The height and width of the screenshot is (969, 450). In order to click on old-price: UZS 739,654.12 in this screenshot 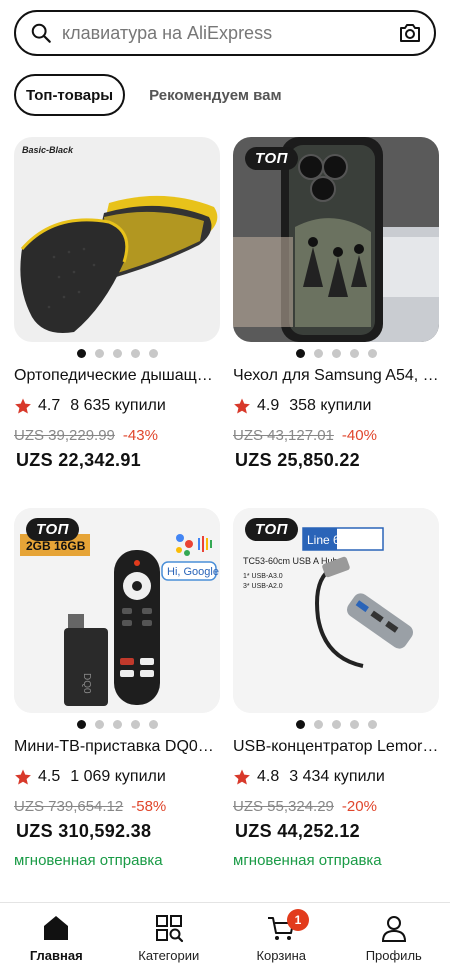, I will do `click(69, 806)`.